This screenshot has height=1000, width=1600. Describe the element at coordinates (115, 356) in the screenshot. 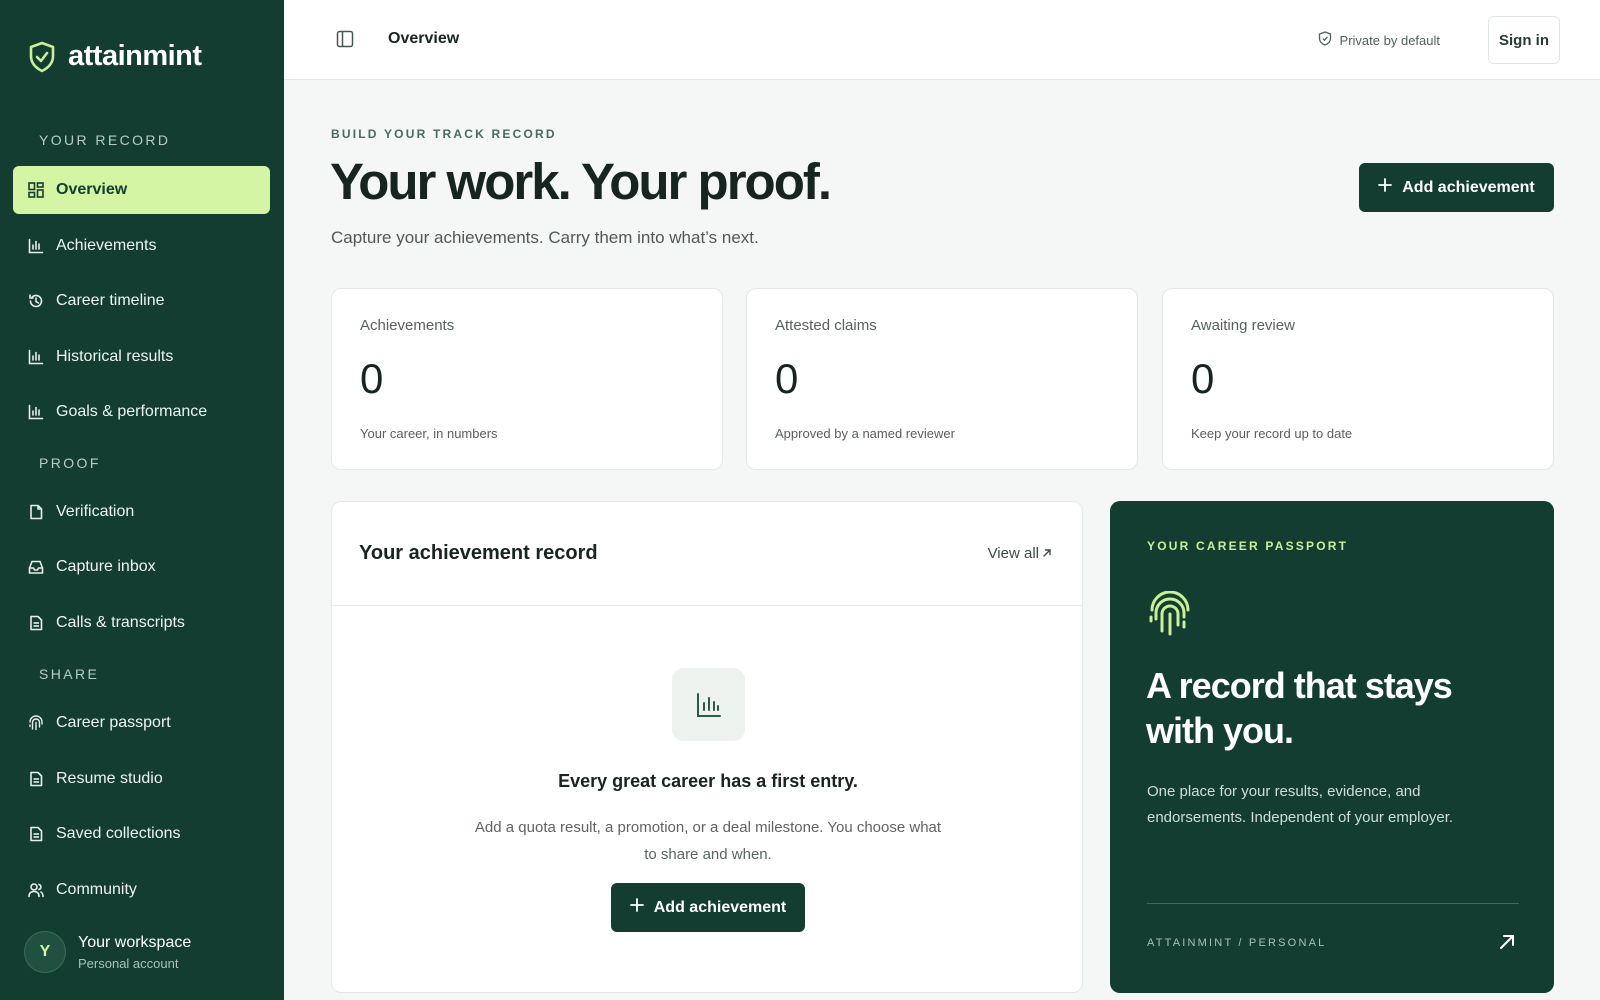

I see `sidebar-item-label: Historical results` at that location.